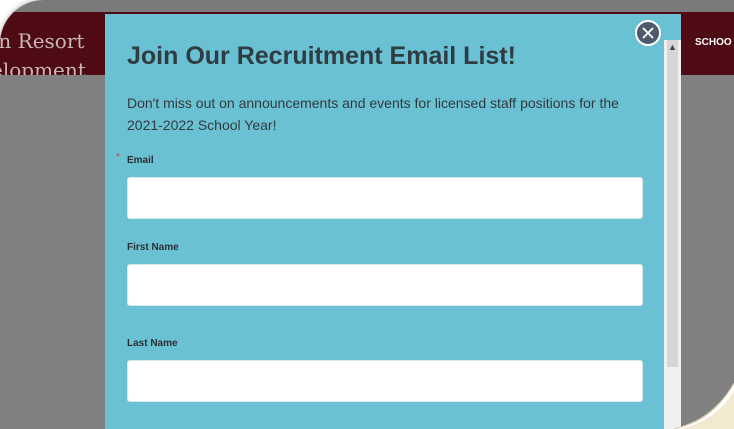 The height and width of the screenshot is (429, 734). I want to click on first-name-field, so click(385, 285).